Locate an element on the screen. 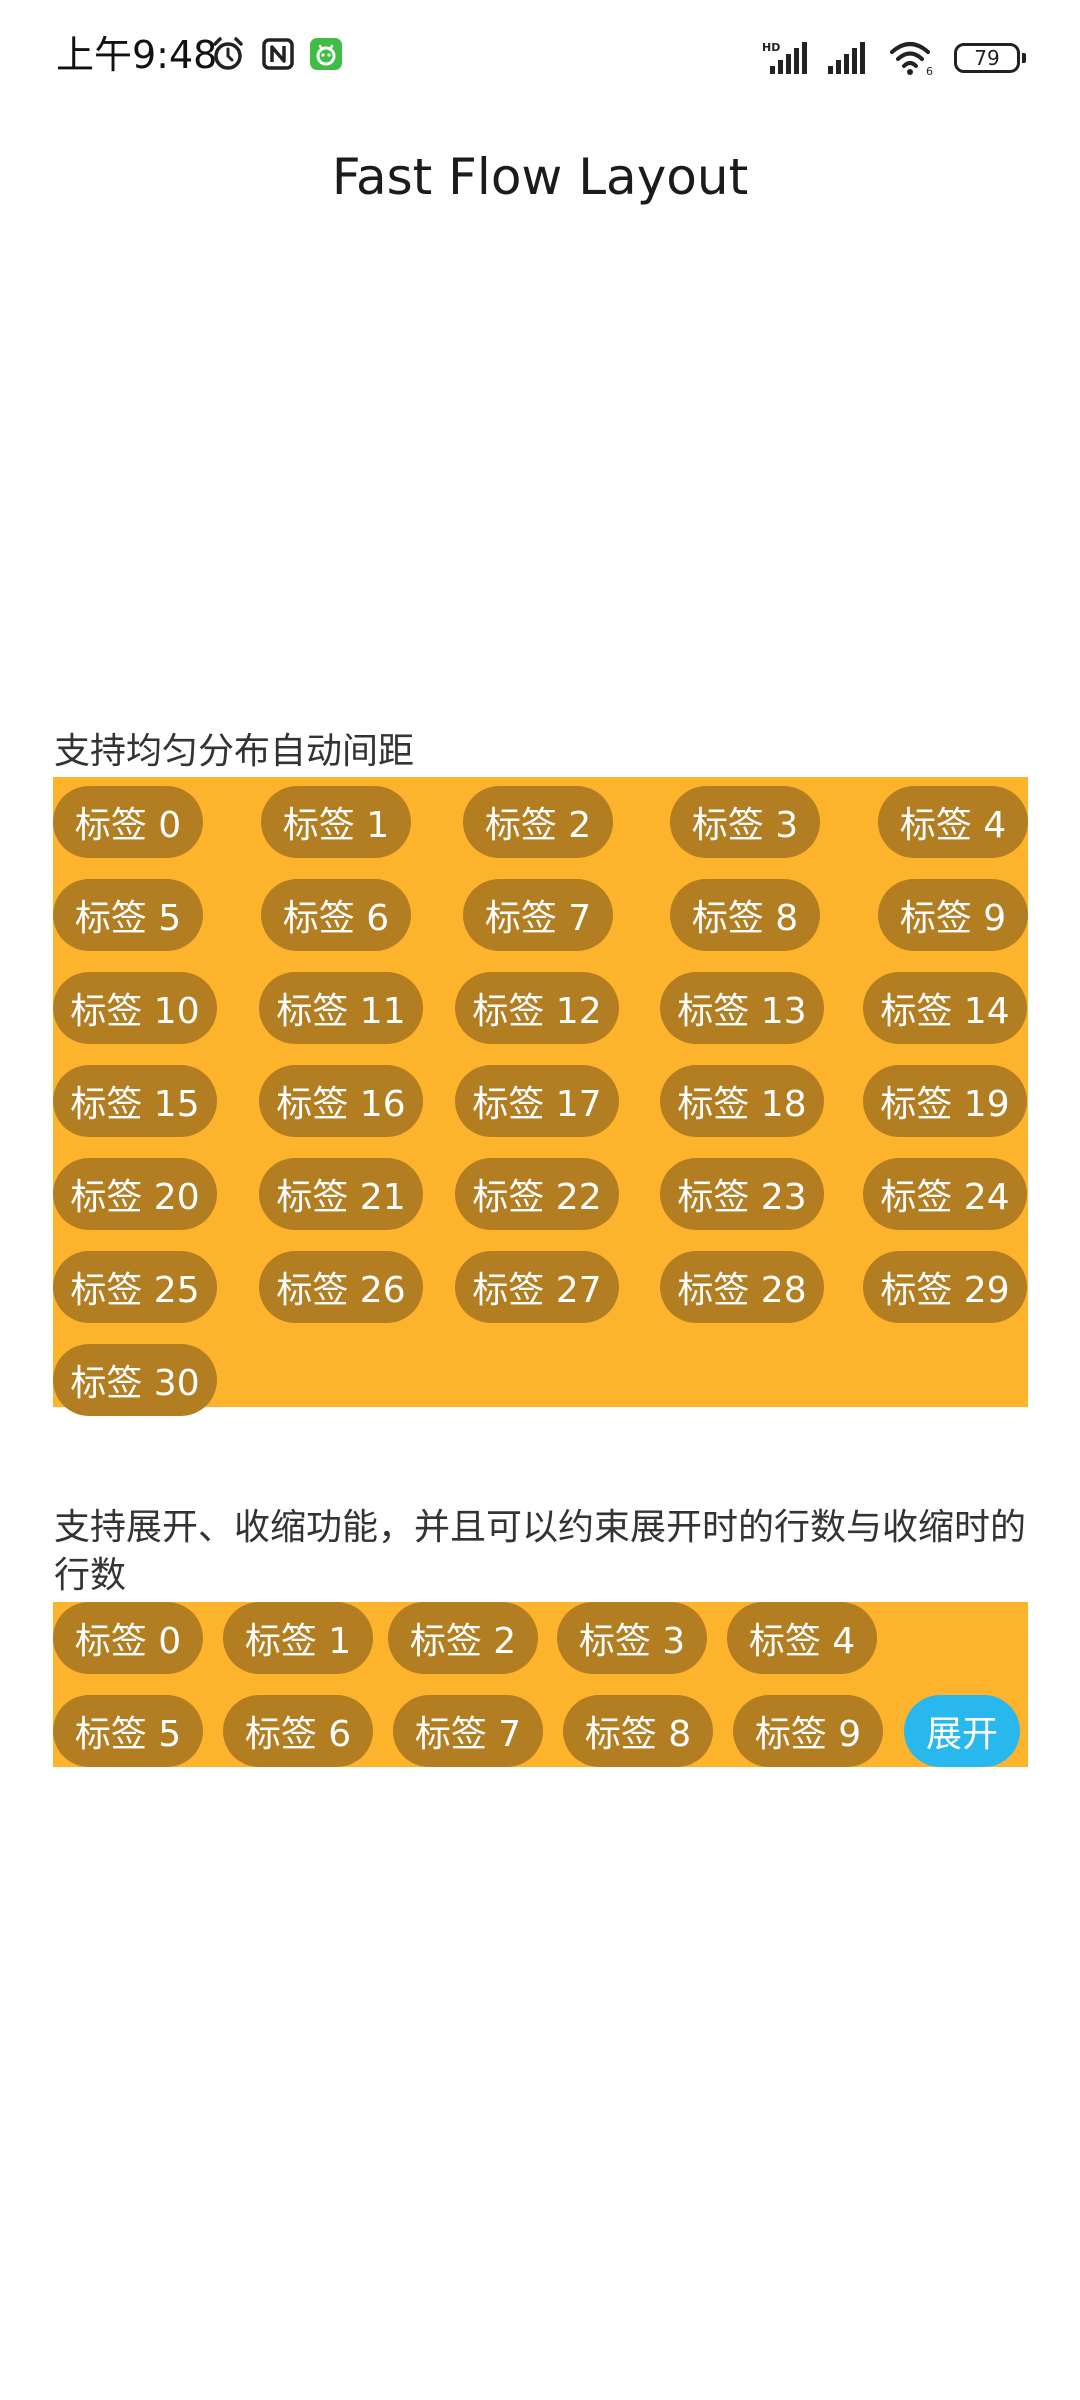 This screenshot has height=2400, width=1080. alarm-icon is located at coordinates (228, 53).